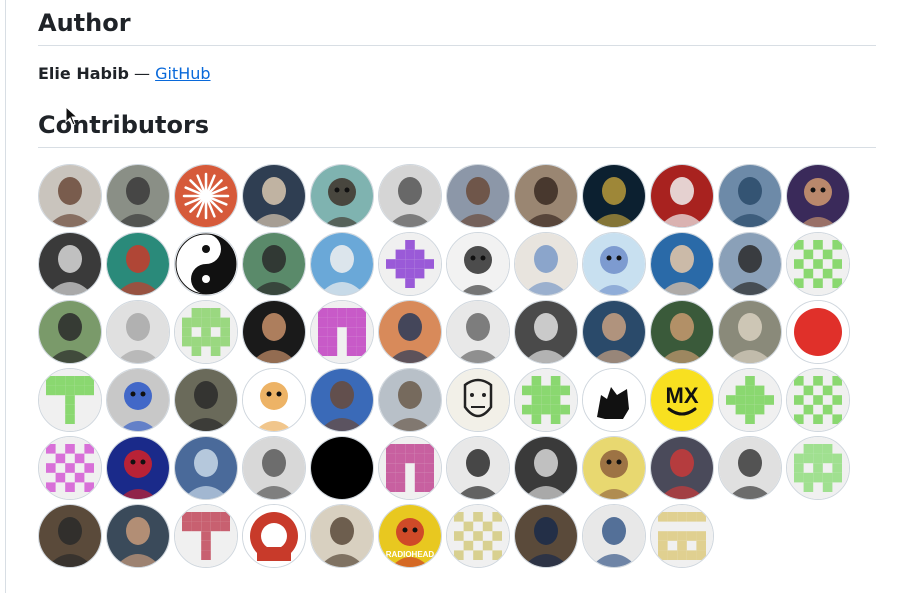 This screenshot has width=905, height=593. I want to click on avatar-text: MX, so click(682, 395).